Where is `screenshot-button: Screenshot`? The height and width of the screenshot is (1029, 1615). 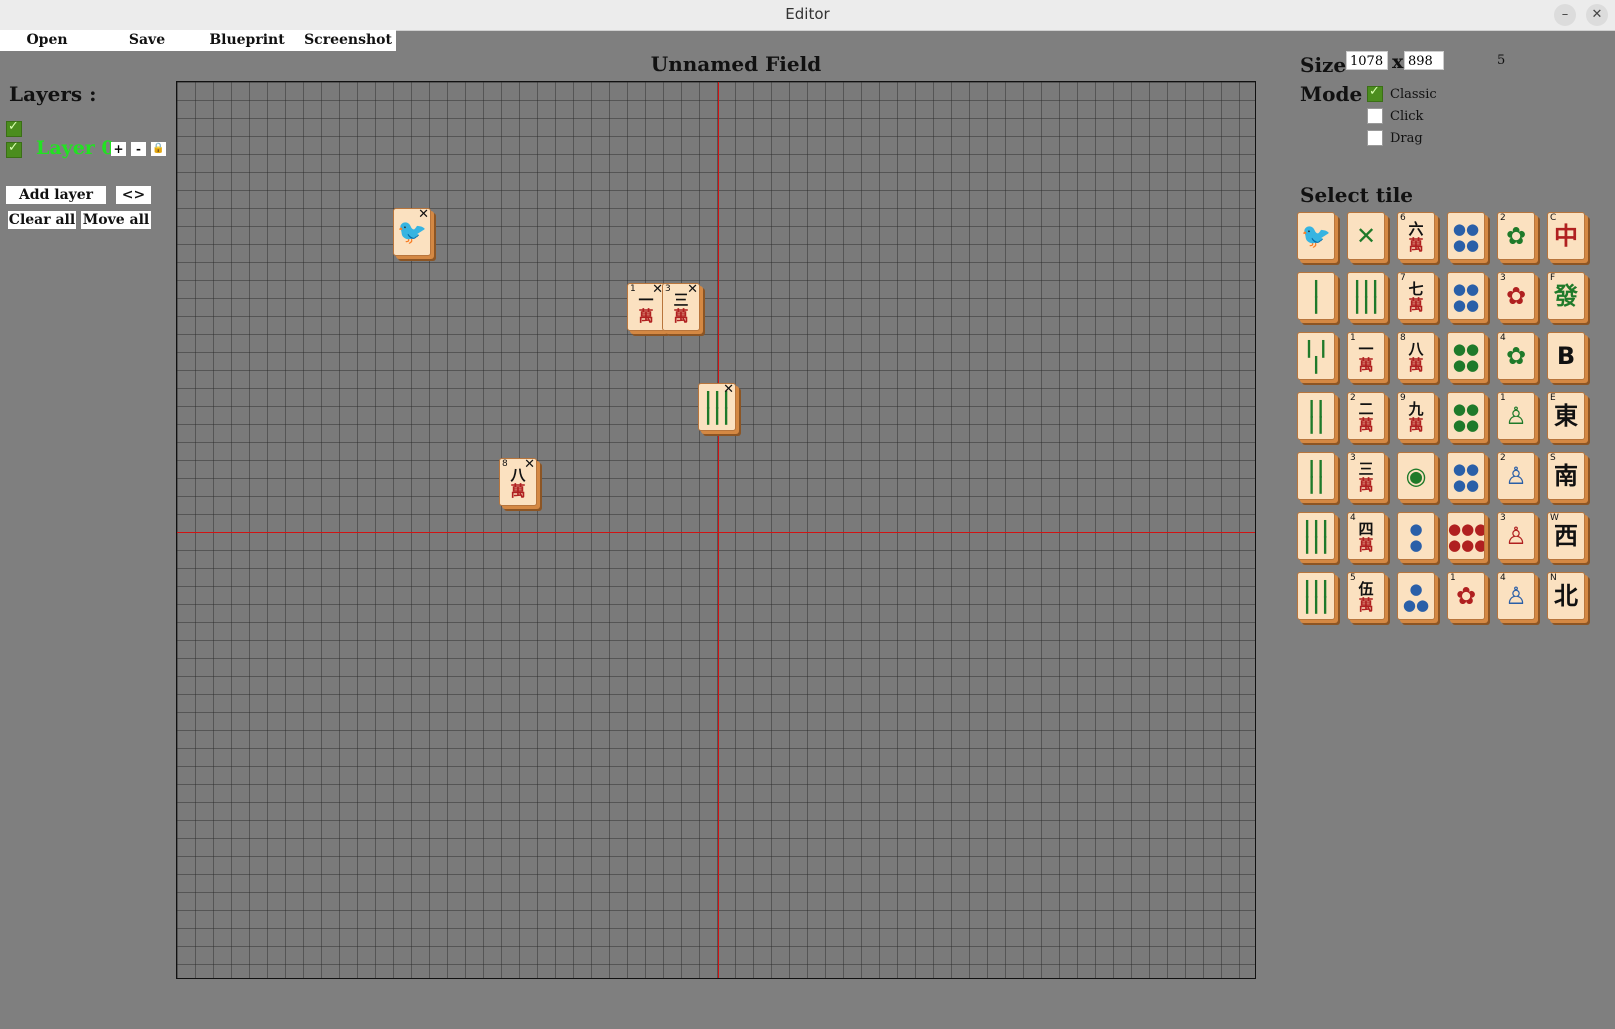 screenshot-button: Screenshot is located at coordinates (348, 41).